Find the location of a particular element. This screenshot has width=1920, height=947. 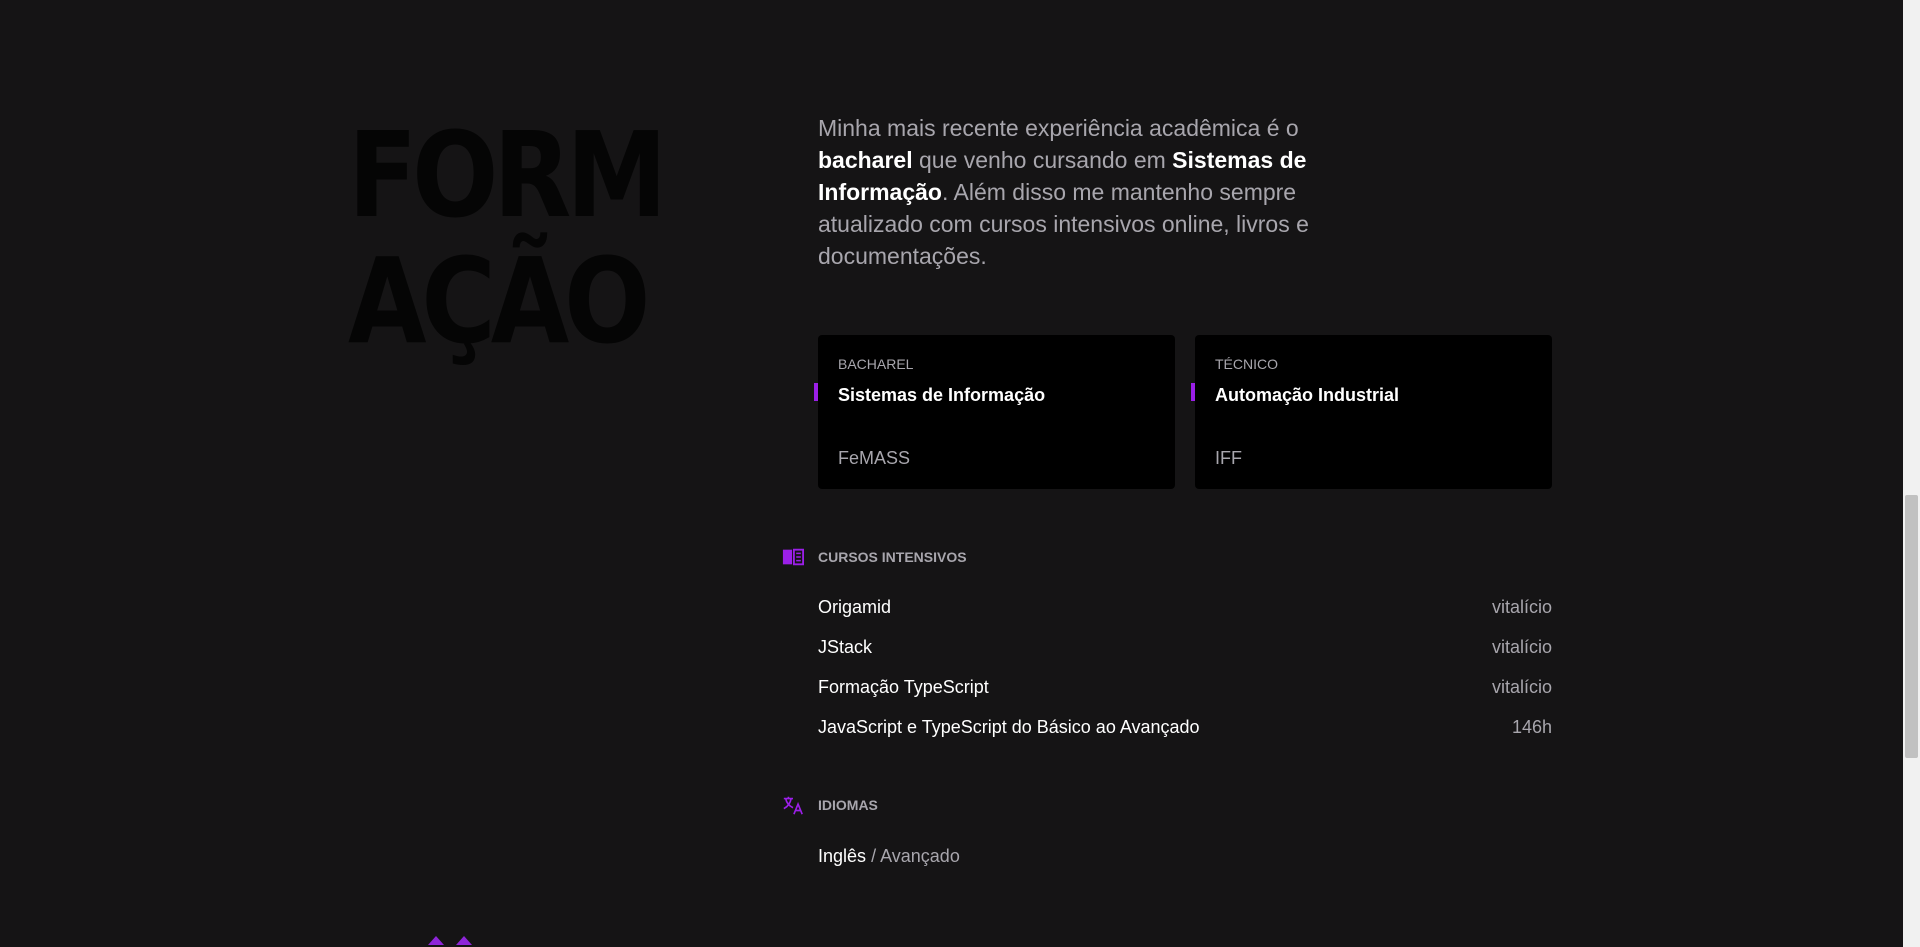

degree-title: Sistemas de Informação is located at coordinates (942, 395).